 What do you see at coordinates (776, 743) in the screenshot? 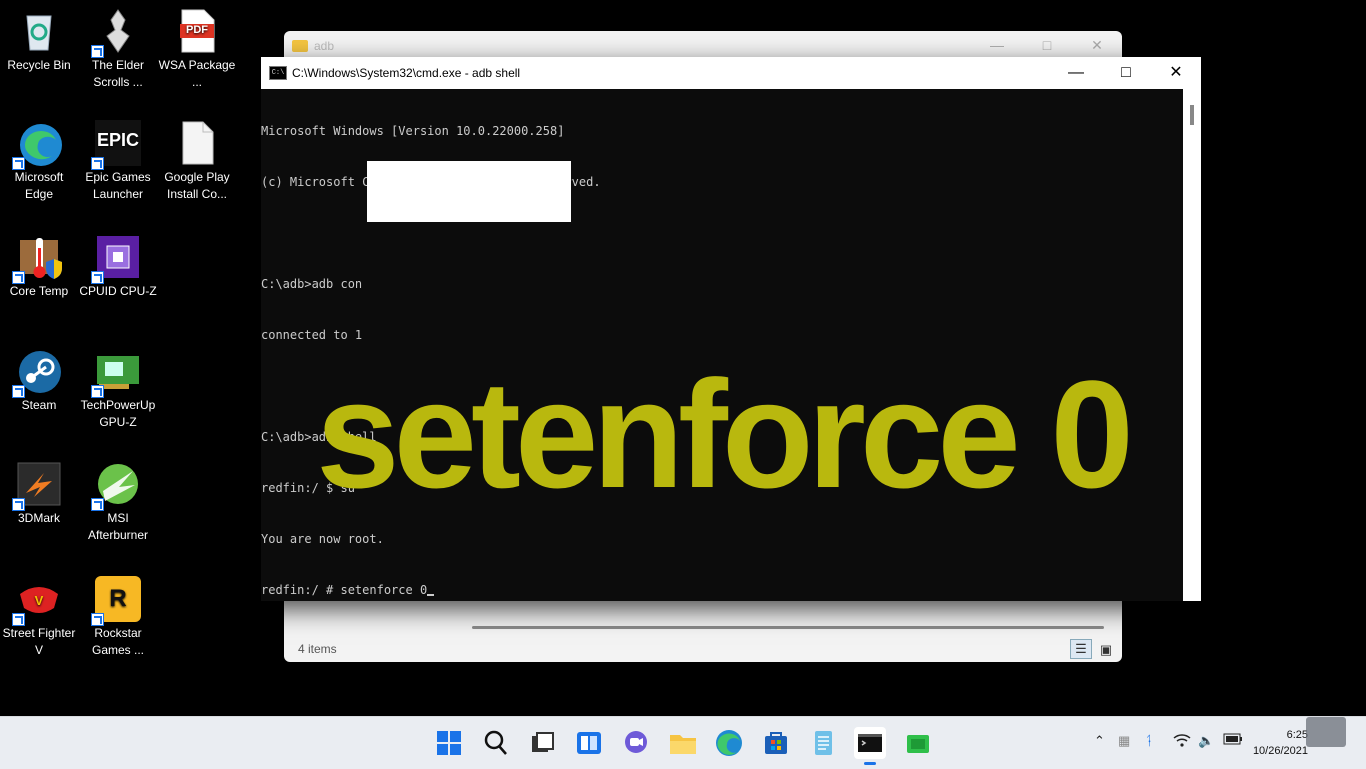
I see `store-button` at bounding box center [776, 743].